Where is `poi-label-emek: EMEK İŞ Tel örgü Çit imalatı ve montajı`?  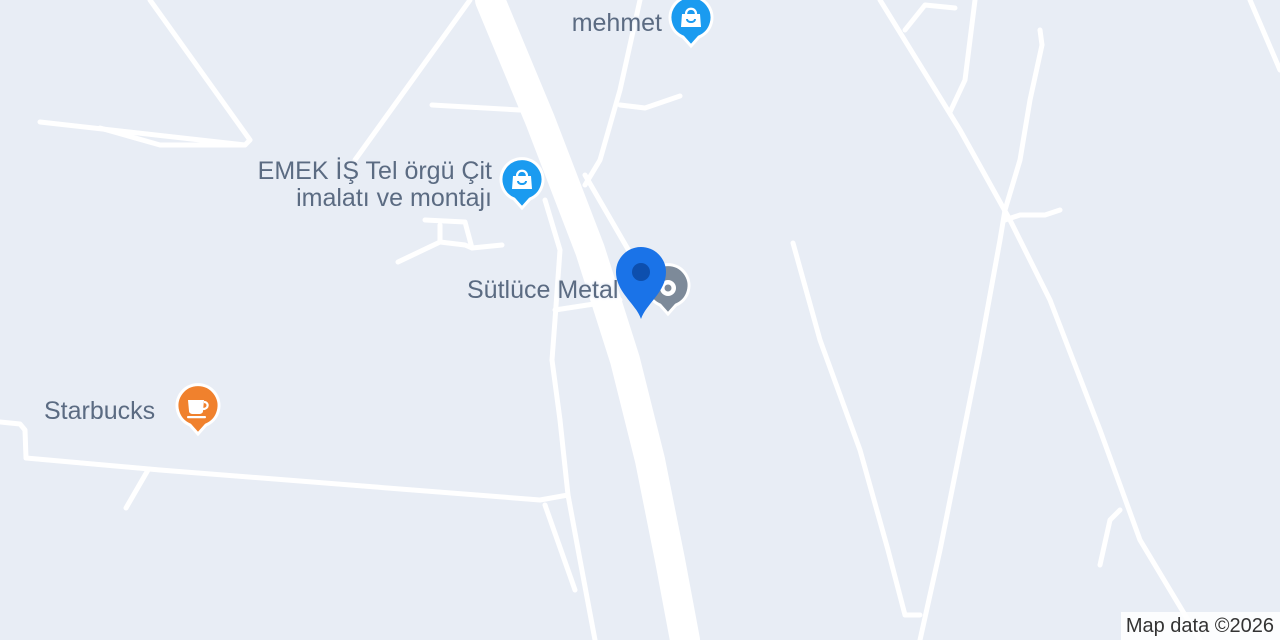 poi-label-emek: EMEK İŞ Tel örgü Çit imalatı ve montajı is located at coordinates (346, 185).